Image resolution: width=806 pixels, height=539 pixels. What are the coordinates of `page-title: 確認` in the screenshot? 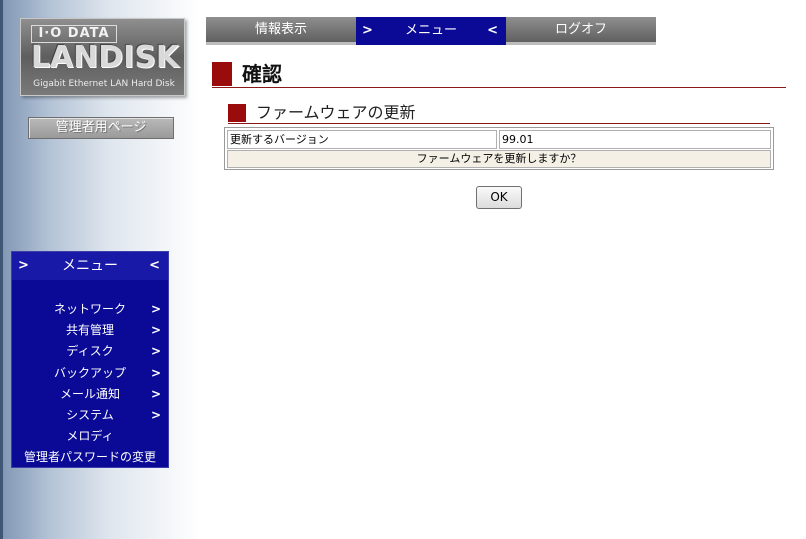 It's located at (262, 74).